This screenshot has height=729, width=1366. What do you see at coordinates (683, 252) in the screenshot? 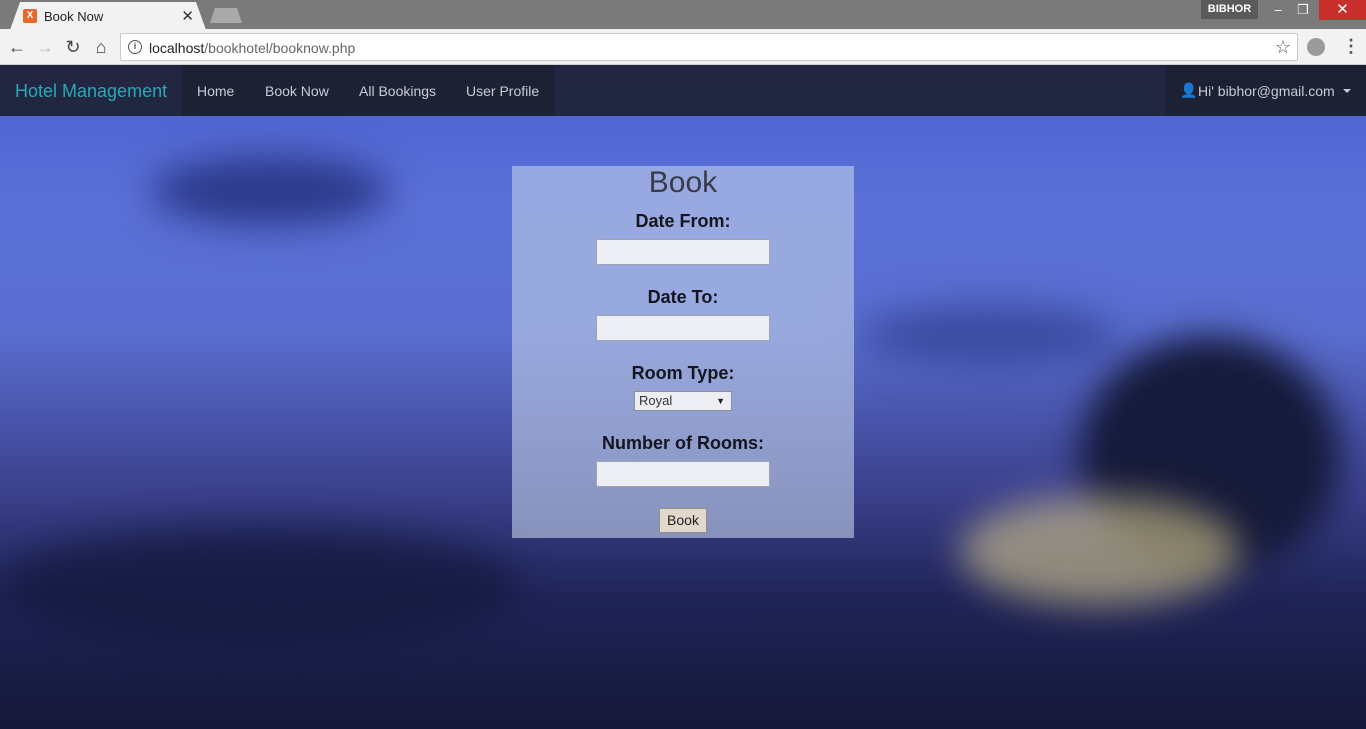
I see `date-from-input` at bounding box center [683, 252].